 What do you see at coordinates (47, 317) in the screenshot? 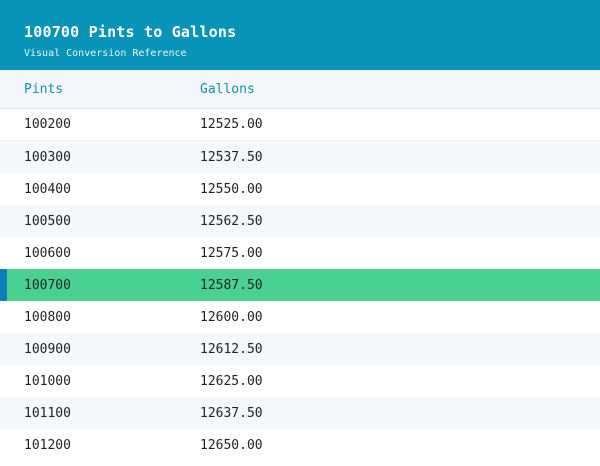
I see `pints-cell: 100800` at bounding box center [47, 317].